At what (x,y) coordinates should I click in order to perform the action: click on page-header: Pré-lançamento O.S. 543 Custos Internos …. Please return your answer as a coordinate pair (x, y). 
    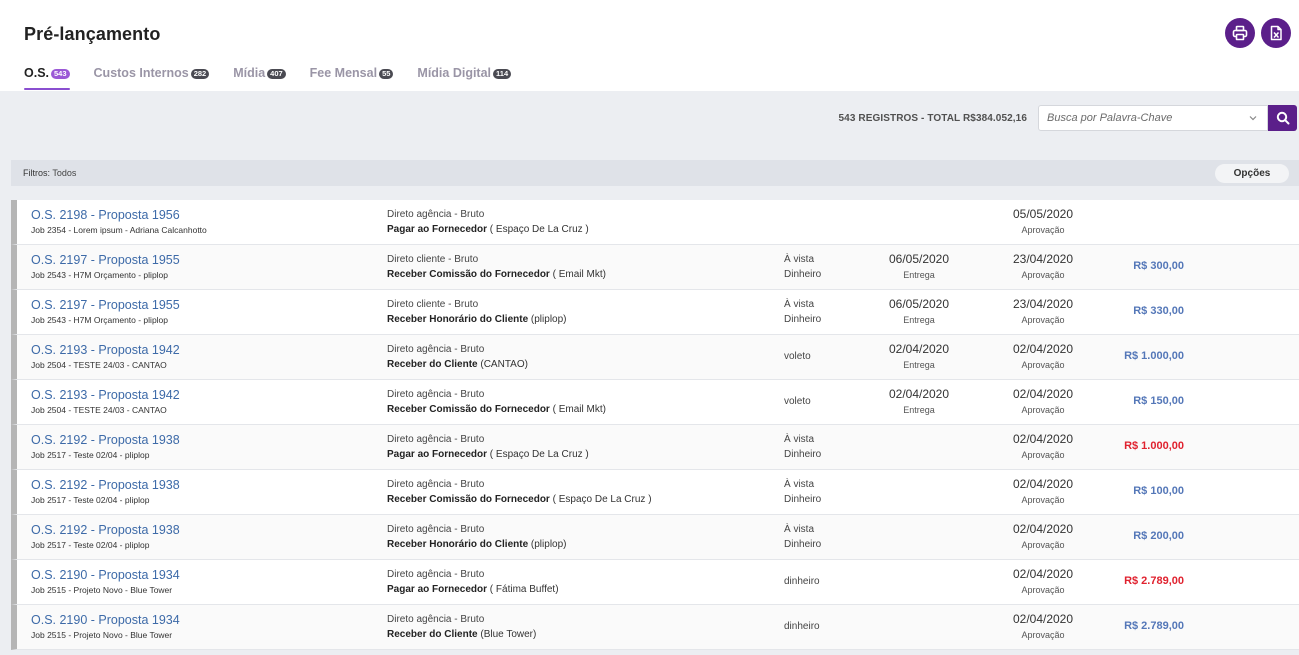
    Looking at the image, I should click on (649, 45).